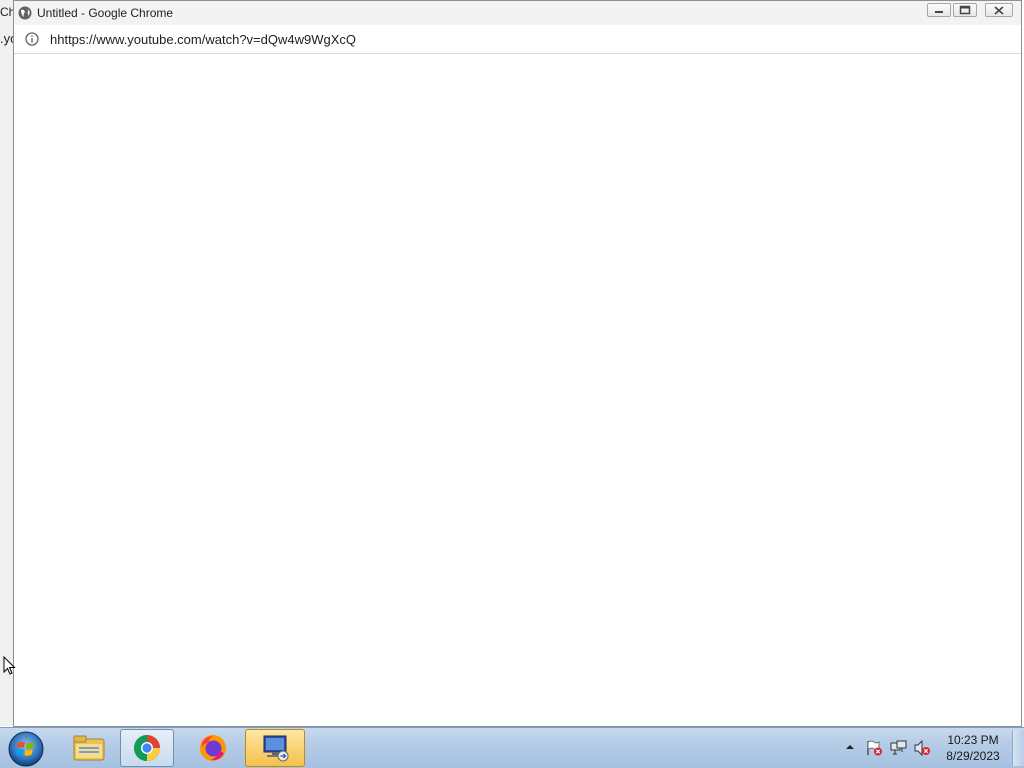  What do you see at coordinates (105, 13) in the screenshot?
I see `window-title: Untitled - Google Chrome` at bounding box center [105, 13].